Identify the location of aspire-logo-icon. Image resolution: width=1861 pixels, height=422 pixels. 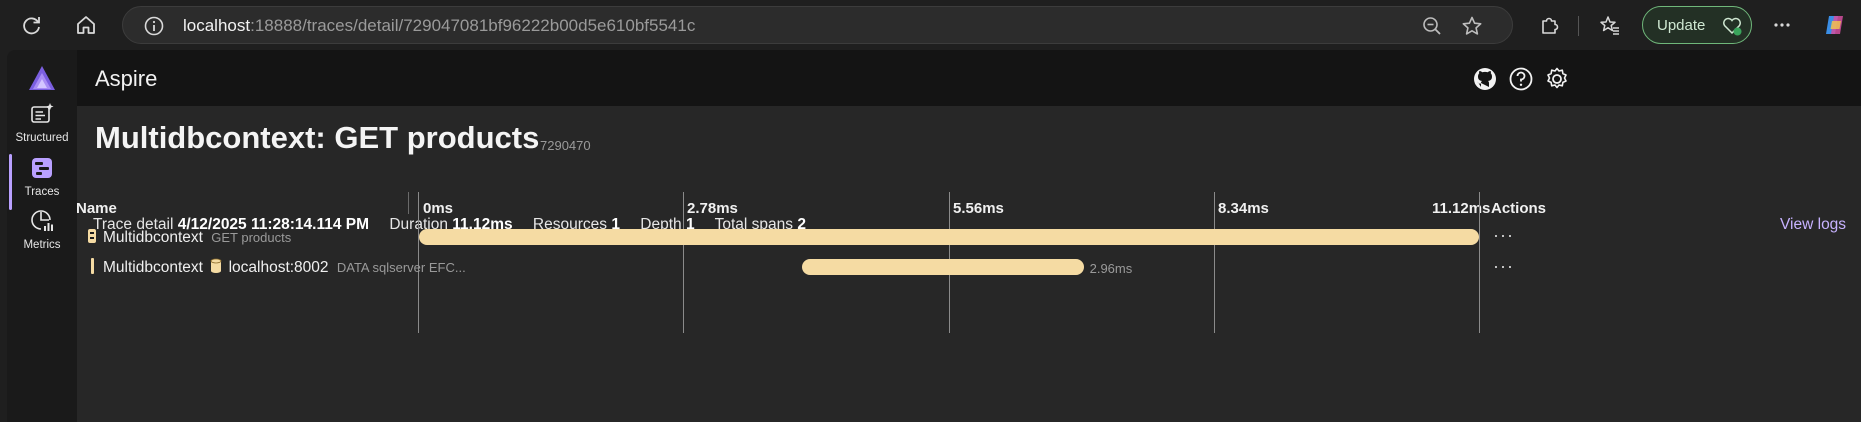
(42, 79).